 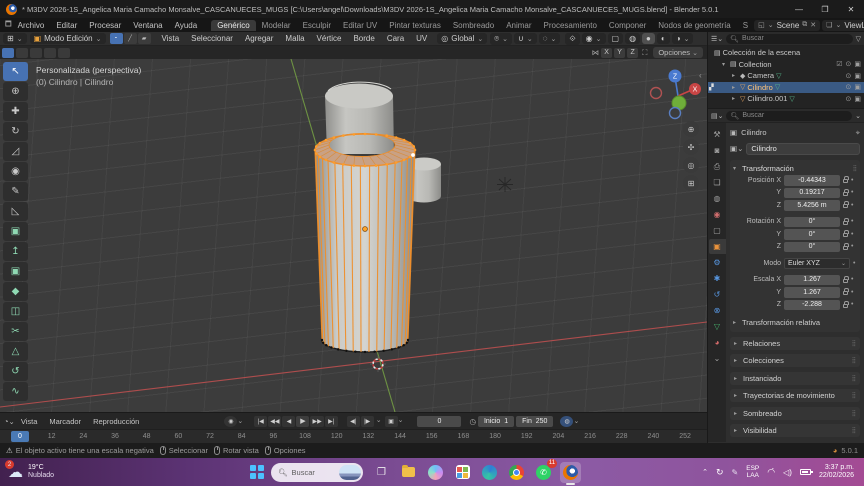 What do you see at coordinates (231, 421) in the screenshot?
I see `auto-key-button: ◉` at bounding box center [231, 421].